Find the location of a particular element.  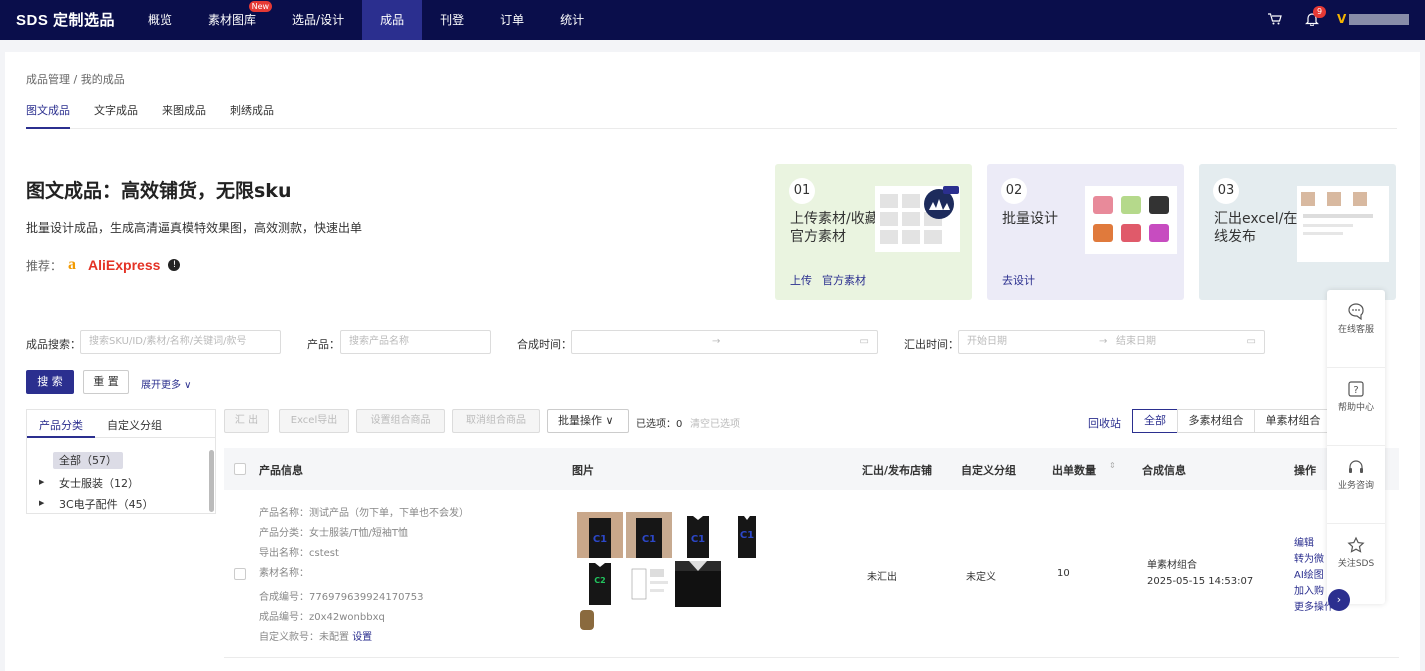

ai-draw-link: AI绘图 is located at coordinates (1309, 573).